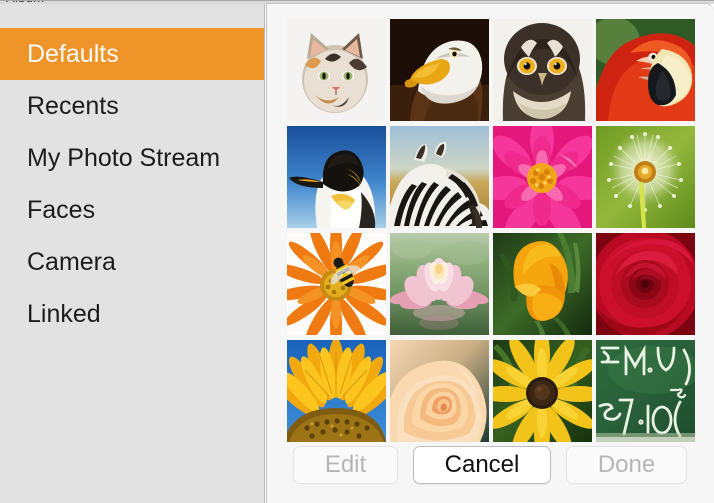  I want to click on photo-thumbnail-sunflower, so click(336, 391).